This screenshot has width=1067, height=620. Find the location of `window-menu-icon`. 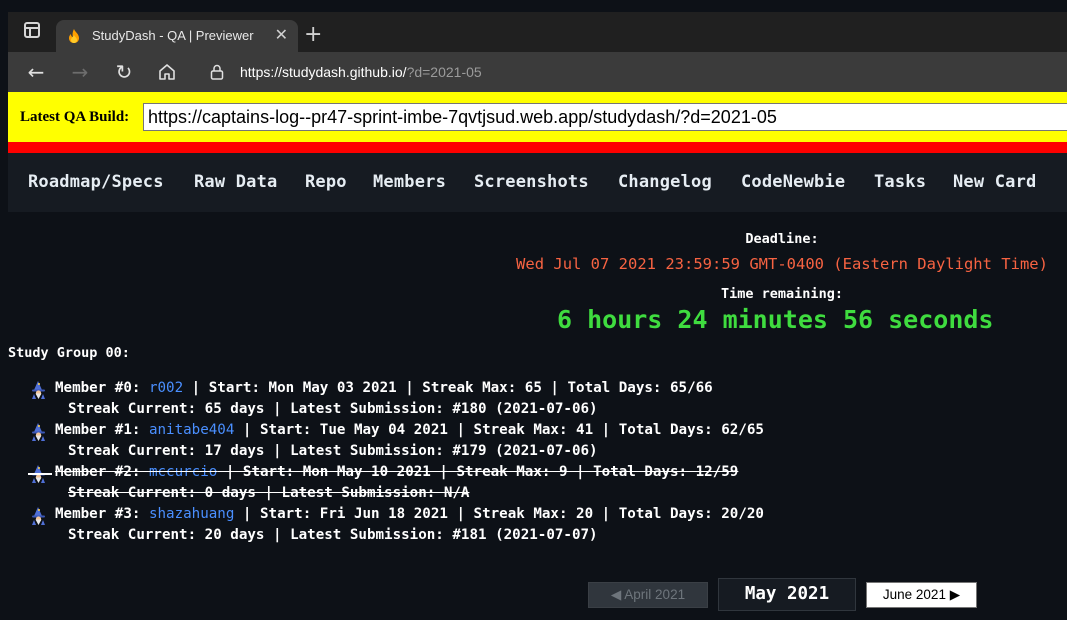

window-menu-icon is located at coordinates (32, 30).